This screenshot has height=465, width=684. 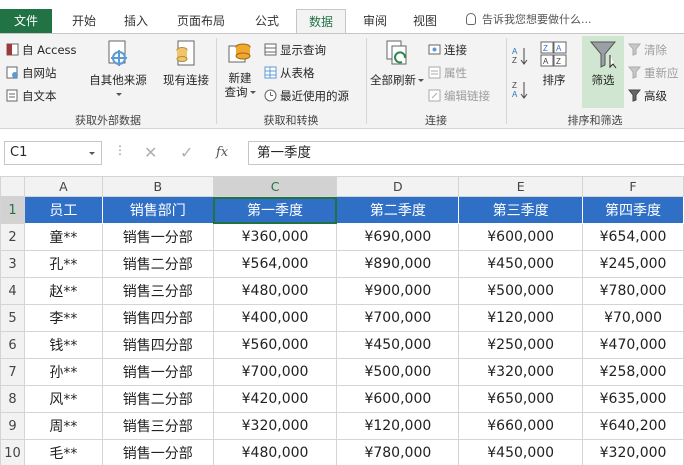 What do you see at coordinates (118, 69) in the screenshot?
I see `from-other-sources-button: 自其他来源` at bounding box center [118, 69].